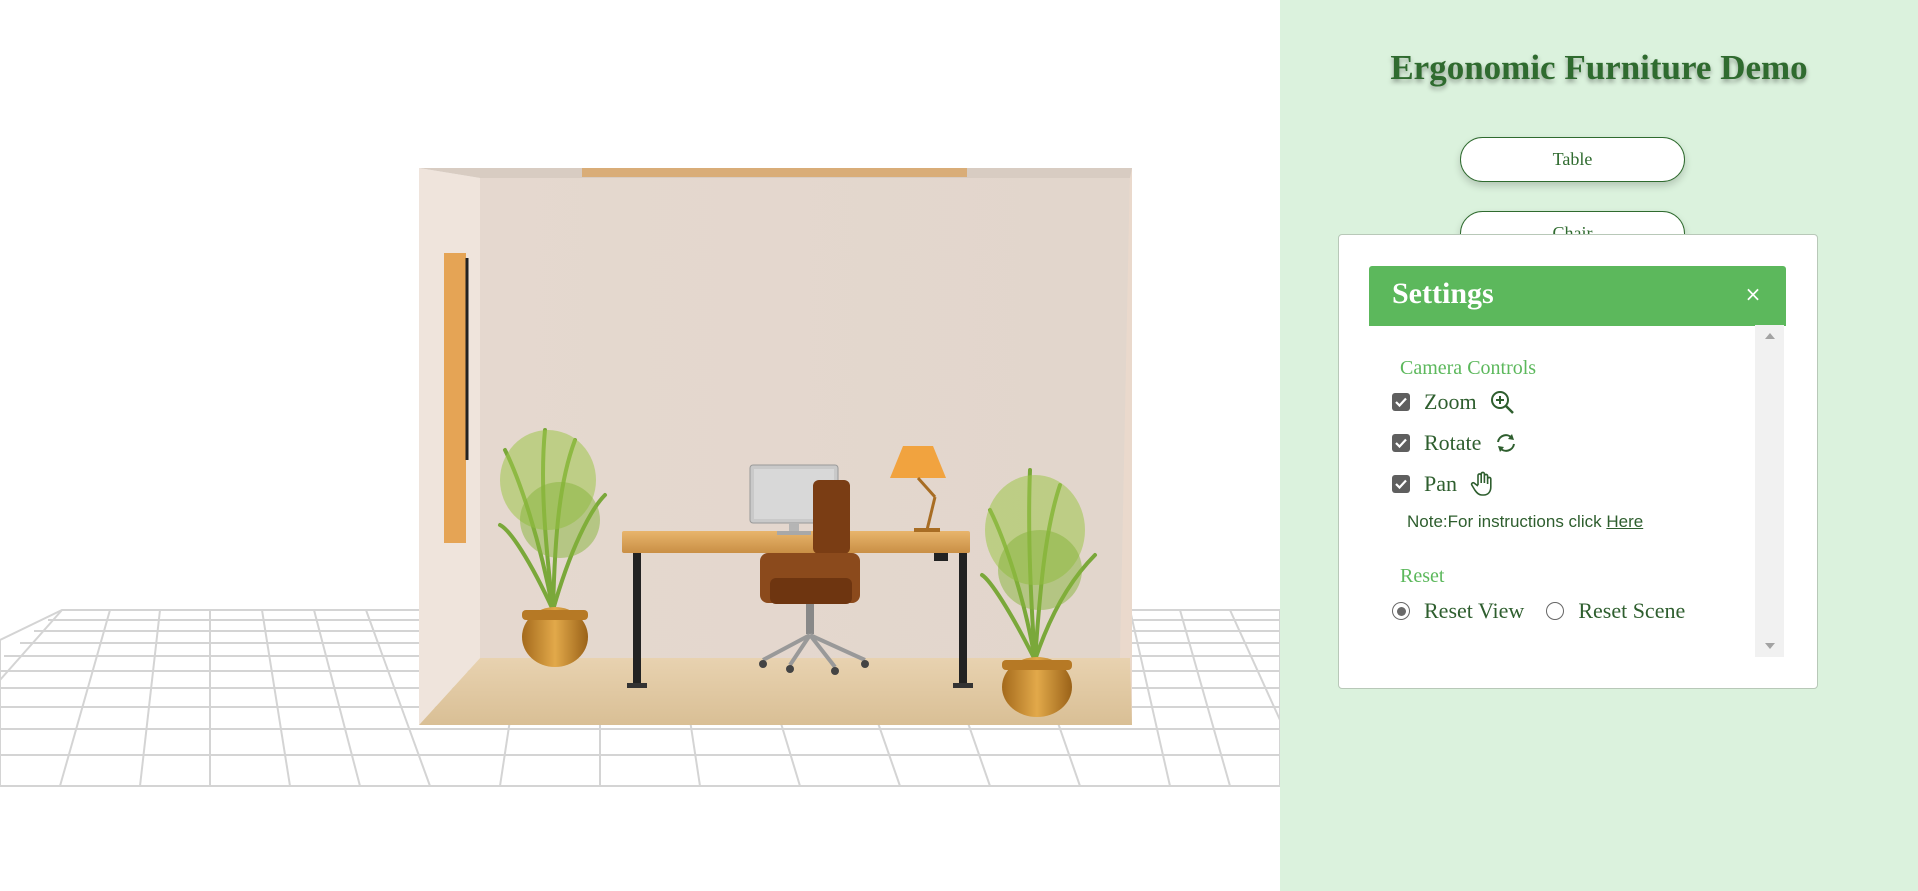 The image size is (1918, 891). What do you see at coordinates (1632, 610) in the screenshot?
I see `reset-scene-label: Reset Scene` at bounding box center [1632, 610].